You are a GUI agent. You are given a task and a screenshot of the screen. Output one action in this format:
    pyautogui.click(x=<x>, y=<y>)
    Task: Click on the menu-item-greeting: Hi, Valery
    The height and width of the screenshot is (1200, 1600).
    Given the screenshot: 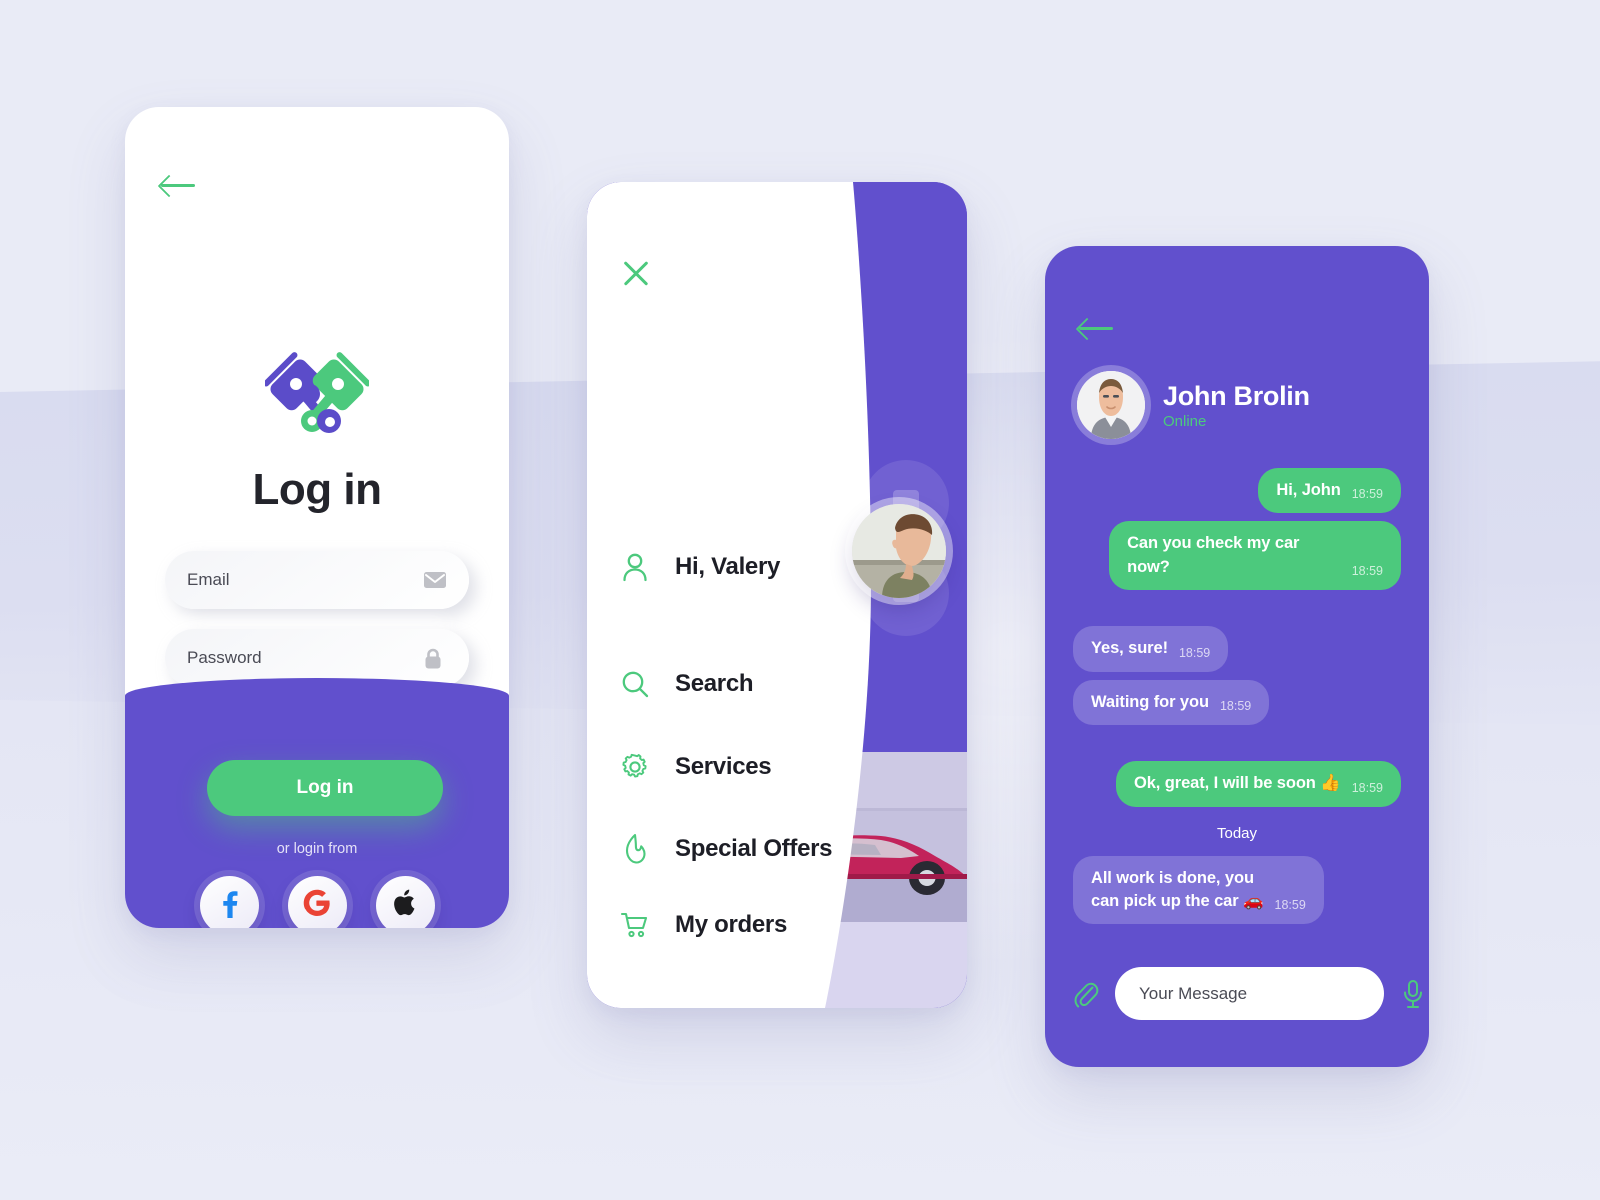 What is the action you would take?
    pyautogui.click(x=699, y=567)
    